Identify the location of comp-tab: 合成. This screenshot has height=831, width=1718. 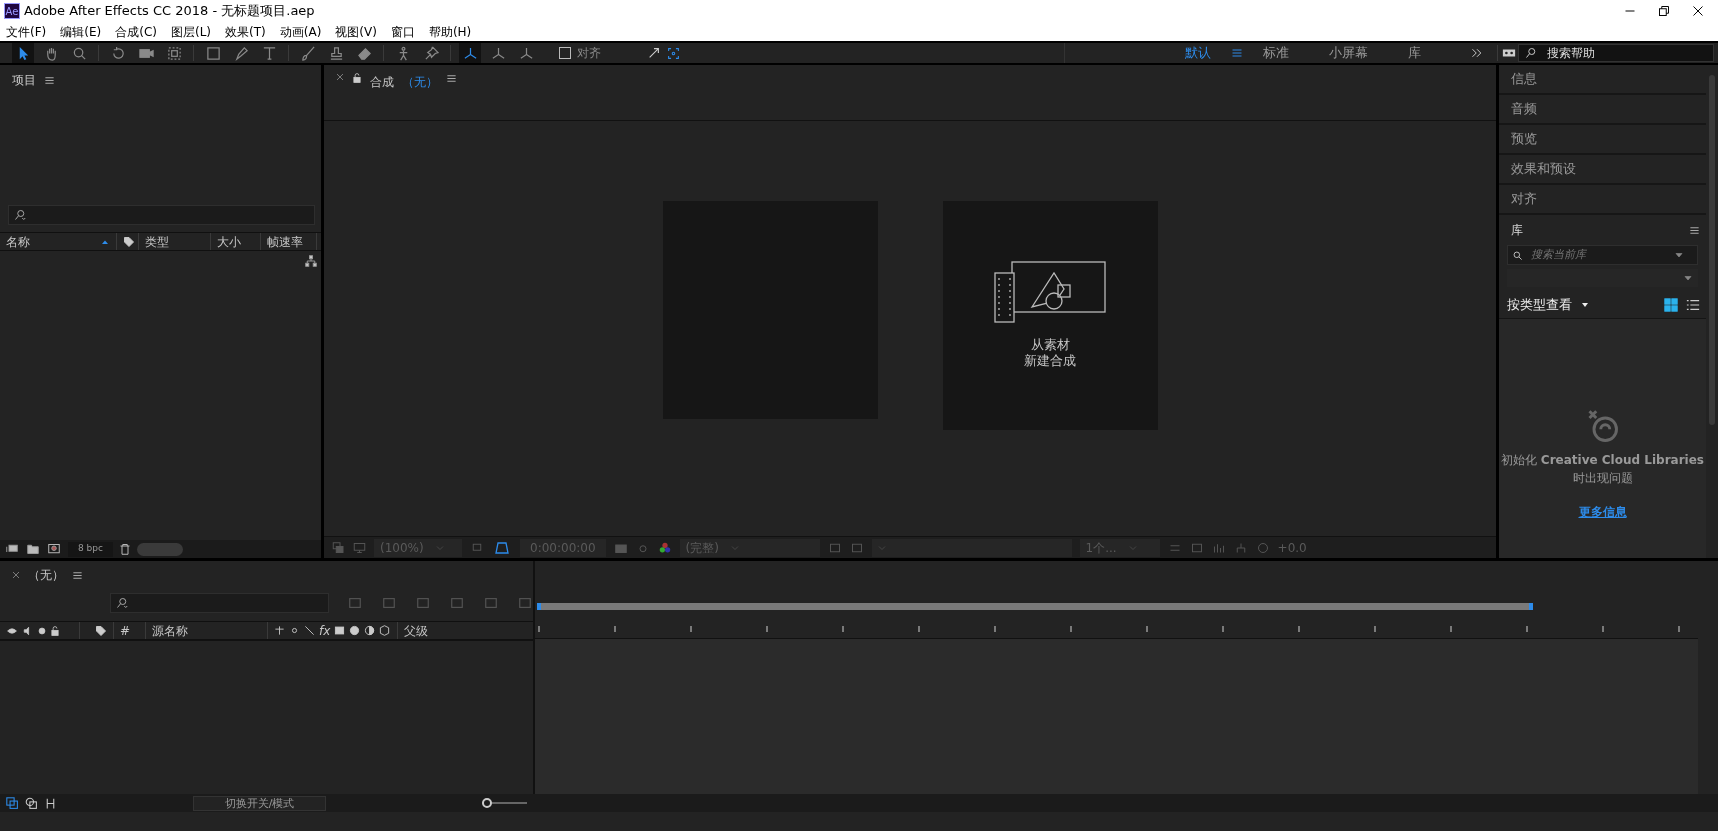
(382, 82).